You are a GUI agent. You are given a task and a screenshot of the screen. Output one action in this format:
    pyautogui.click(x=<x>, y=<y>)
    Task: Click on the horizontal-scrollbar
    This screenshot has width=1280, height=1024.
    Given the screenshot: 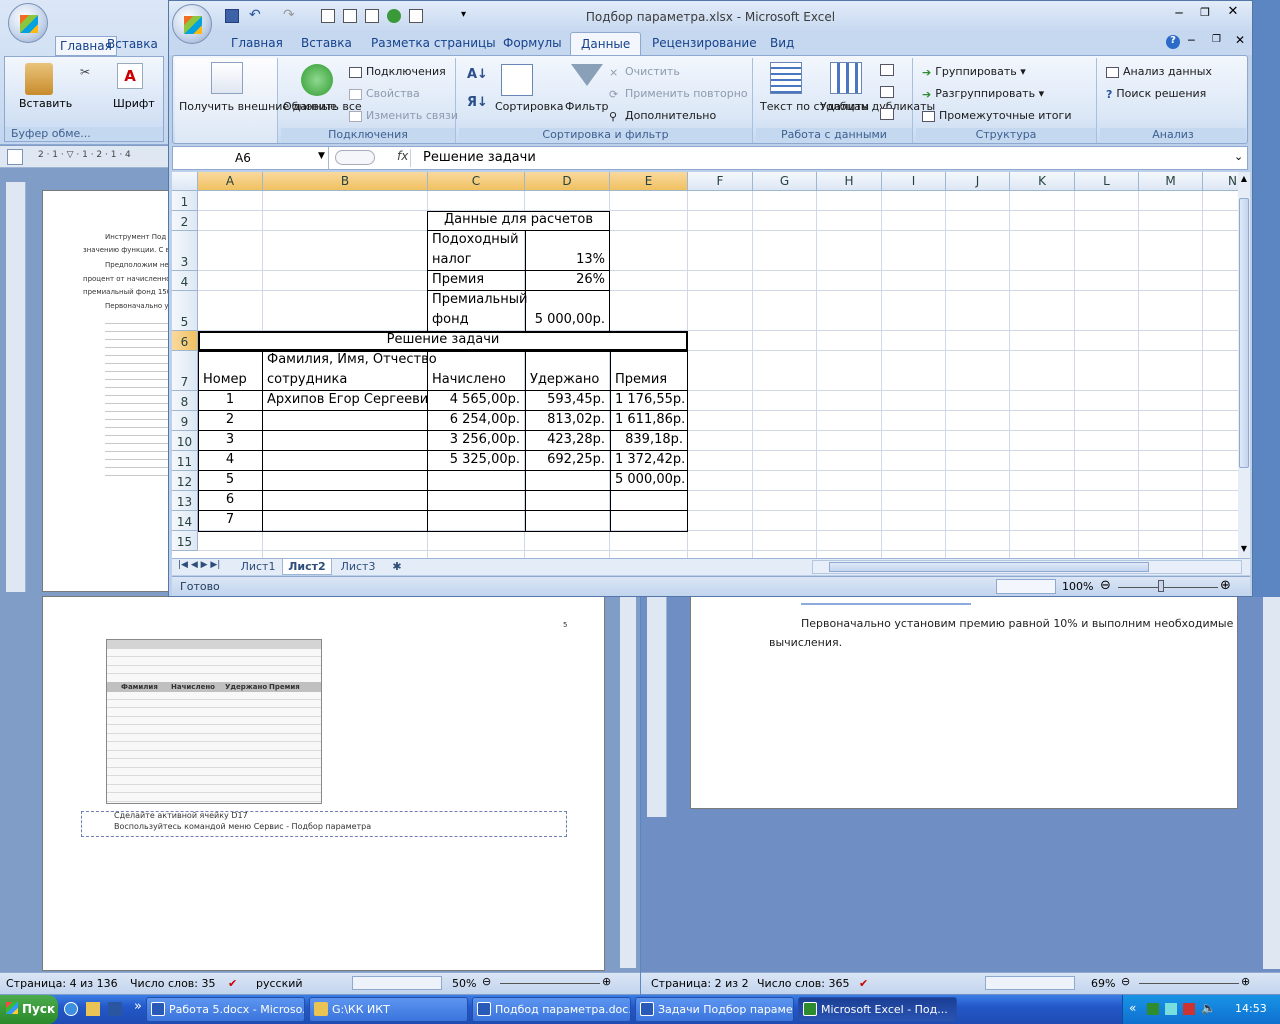 What is the action you would take?
    pyautogui.click(x=1027, y=567)
    